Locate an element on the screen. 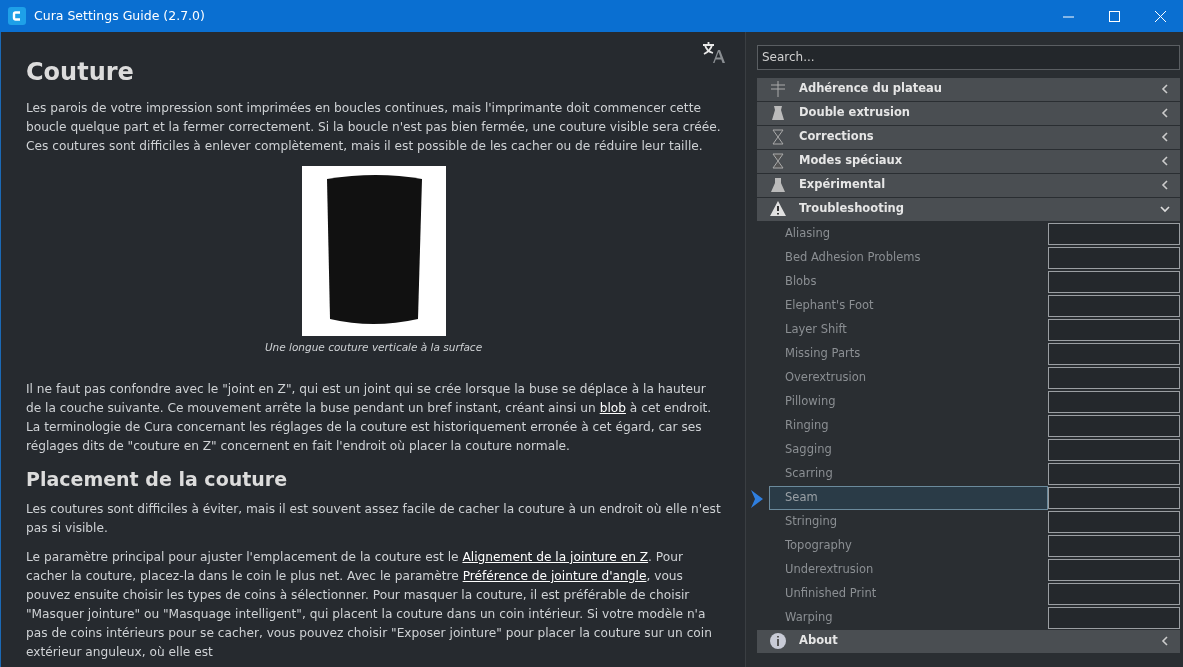 The image size is (1183, 667). setting-item: Stringing is located at coordinates (908, 521).